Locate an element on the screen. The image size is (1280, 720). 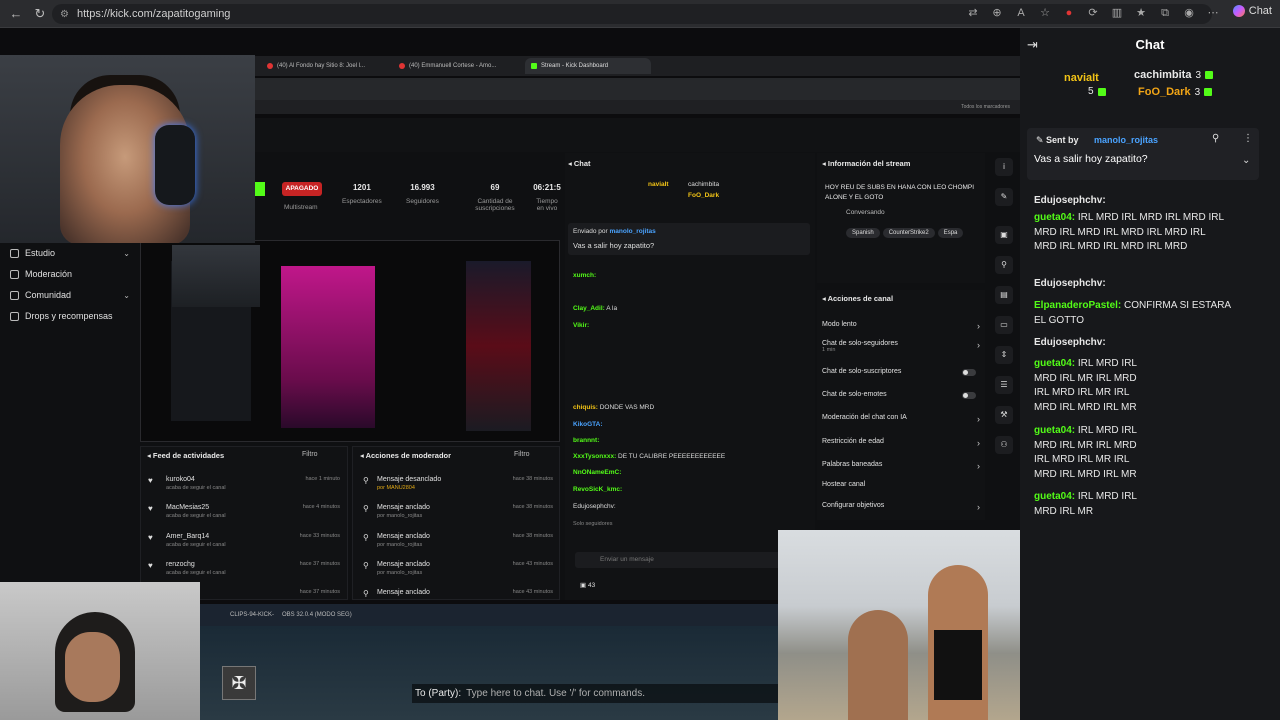
game-emblem-icon: ✠ is located at coordinates (239, 683).